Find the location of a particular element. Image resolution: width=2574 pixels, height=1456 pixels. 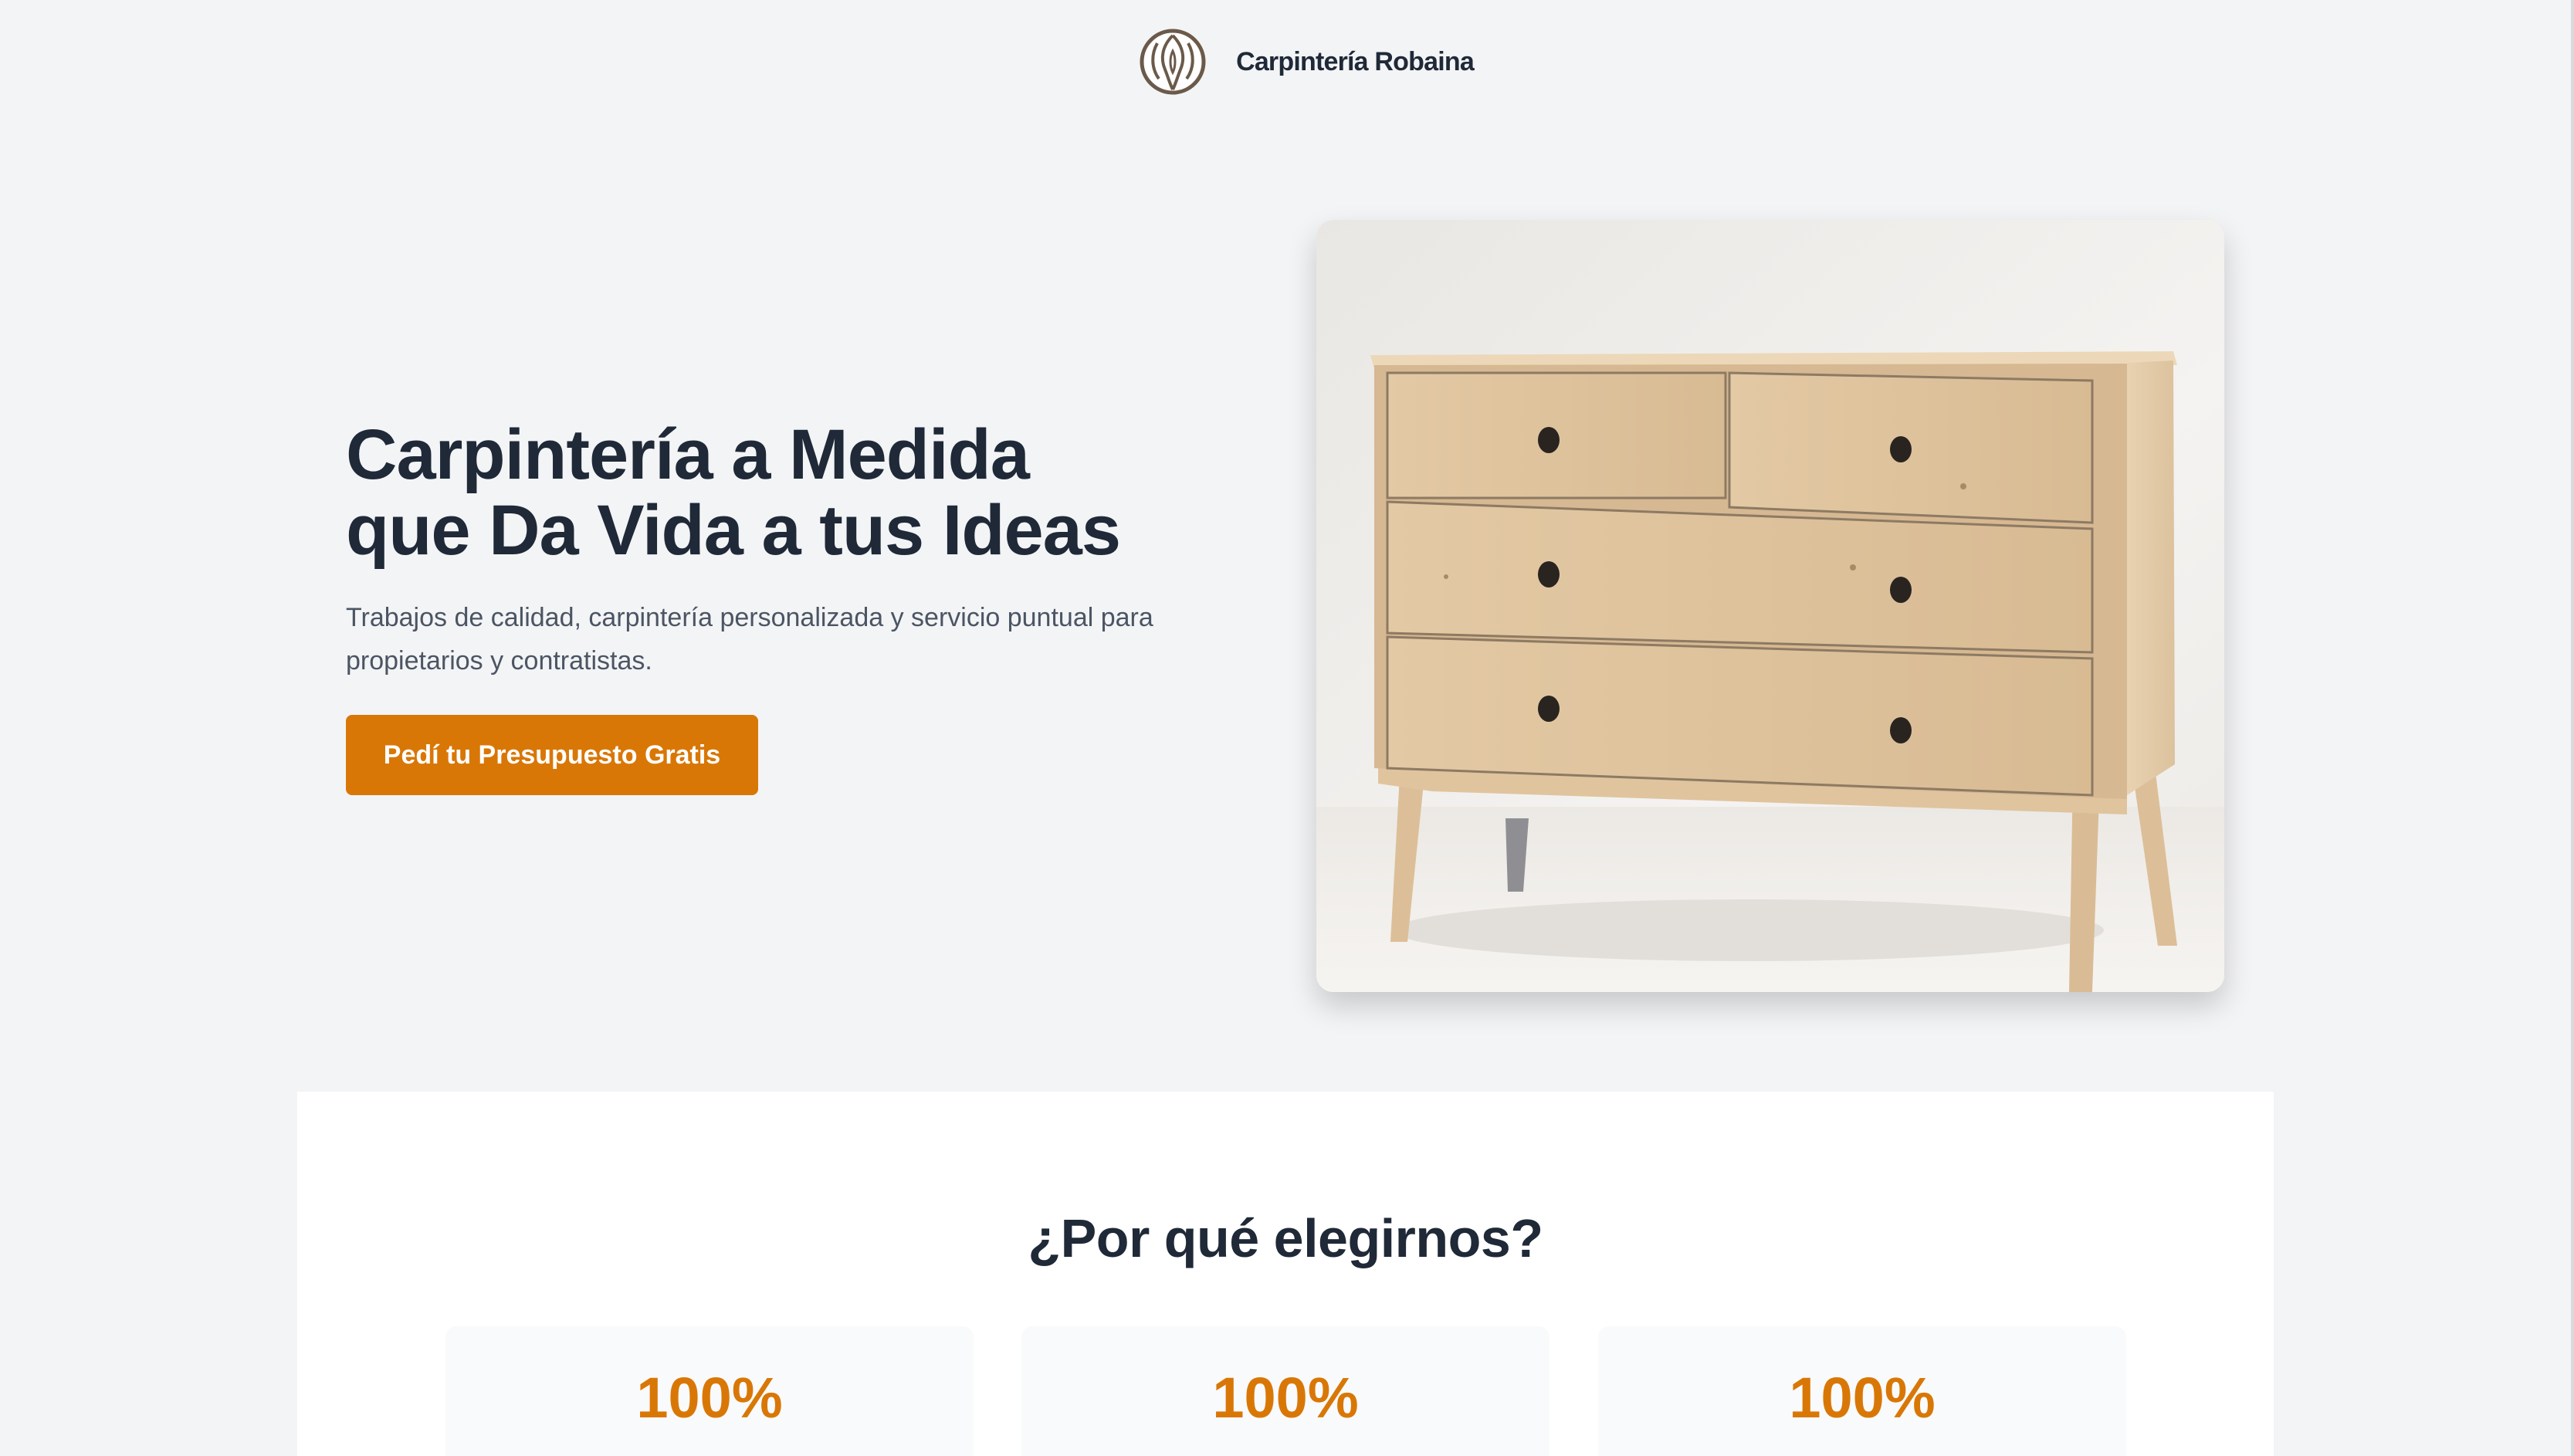

site-header: Carpintería Robaina is located at coordinates (1287, 61).